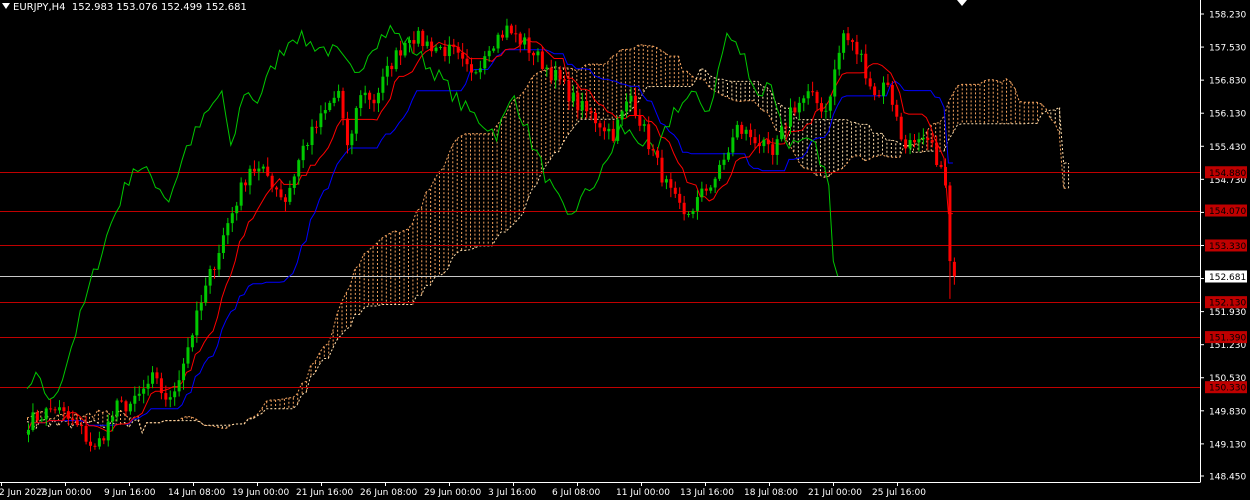 The height and width of the screenshot is (500, 1250). What do you see at coordinates (1226, 387) in the screenshot?
I see `level-price-badge: 150.330` at bounding box center [1226, 387].